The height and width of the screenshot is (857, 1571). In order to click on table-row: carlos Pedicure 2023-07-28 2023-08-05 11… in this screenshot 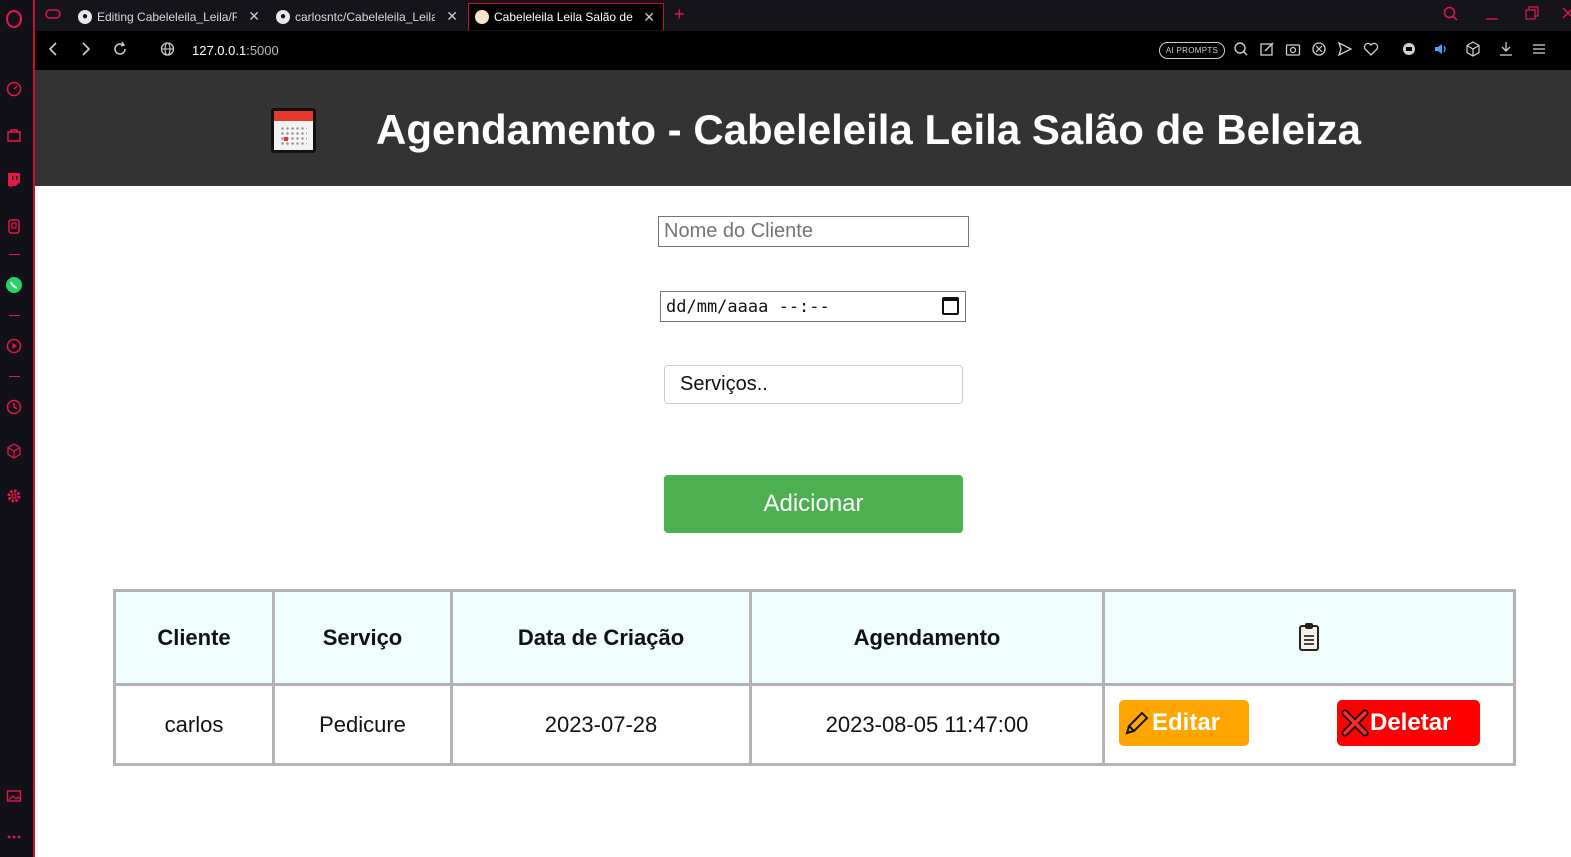, I will do `click(814, 724)`.